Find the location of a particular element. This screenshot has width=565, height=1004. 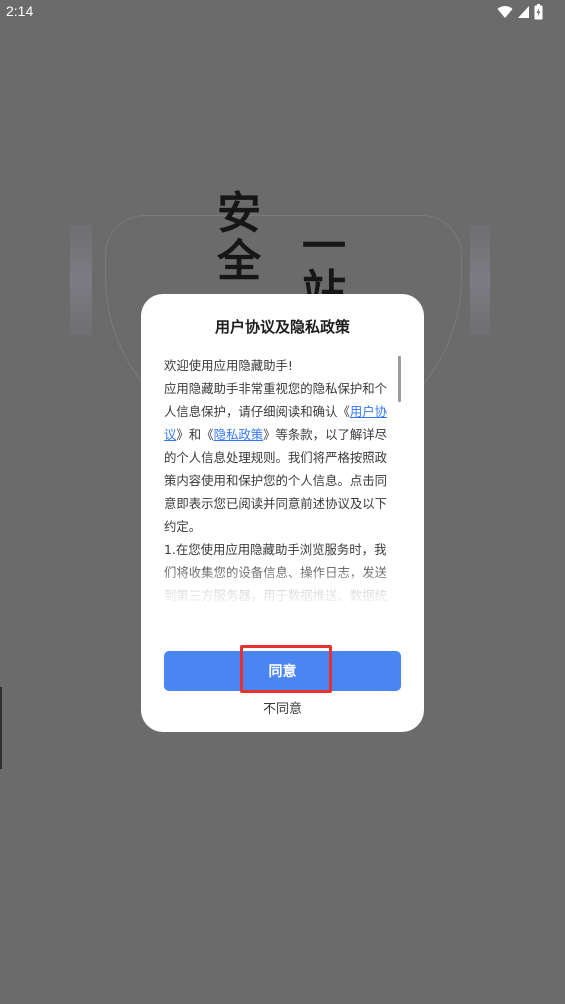

status-time: 2:14 is located at coordinates (20, 11).